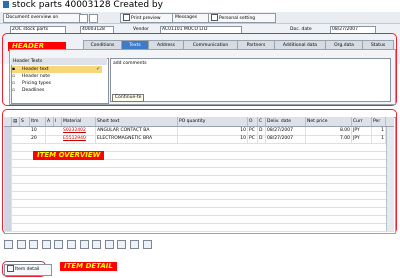  What do you see at coordinates (21, 244) in the screenshot?
I see `add-icon` at bounding box center [21, 244].